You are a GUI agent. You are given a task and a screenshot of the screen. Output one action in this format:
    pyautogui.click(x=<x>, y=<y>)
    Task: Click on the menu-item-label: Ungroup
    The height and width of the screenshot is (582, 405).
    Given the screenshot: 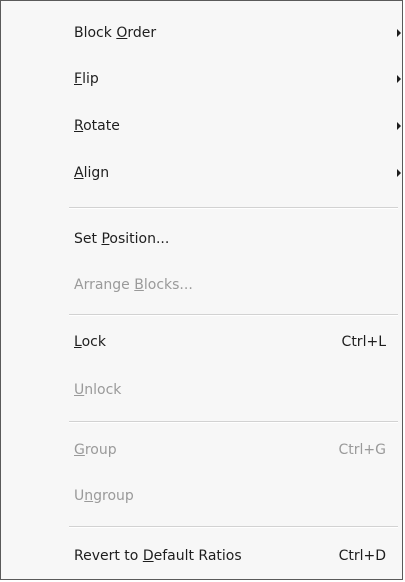 What is the action you would take?
    pyautogui.click(x=104, y=496)
    